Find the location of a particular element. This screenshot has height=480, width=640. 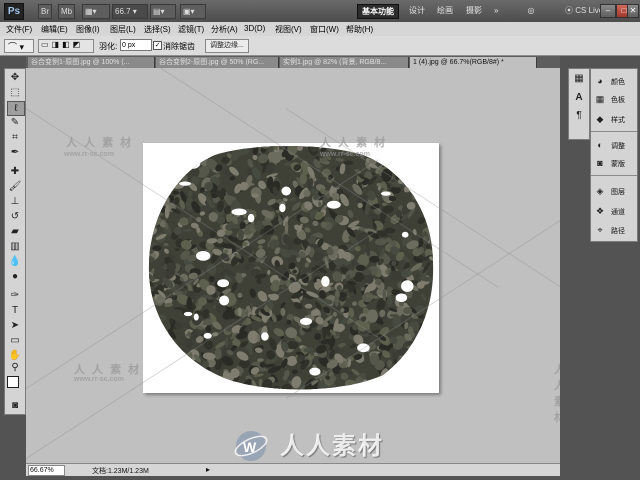

channels-icon: ❖ is located at coordinates (600, 211).